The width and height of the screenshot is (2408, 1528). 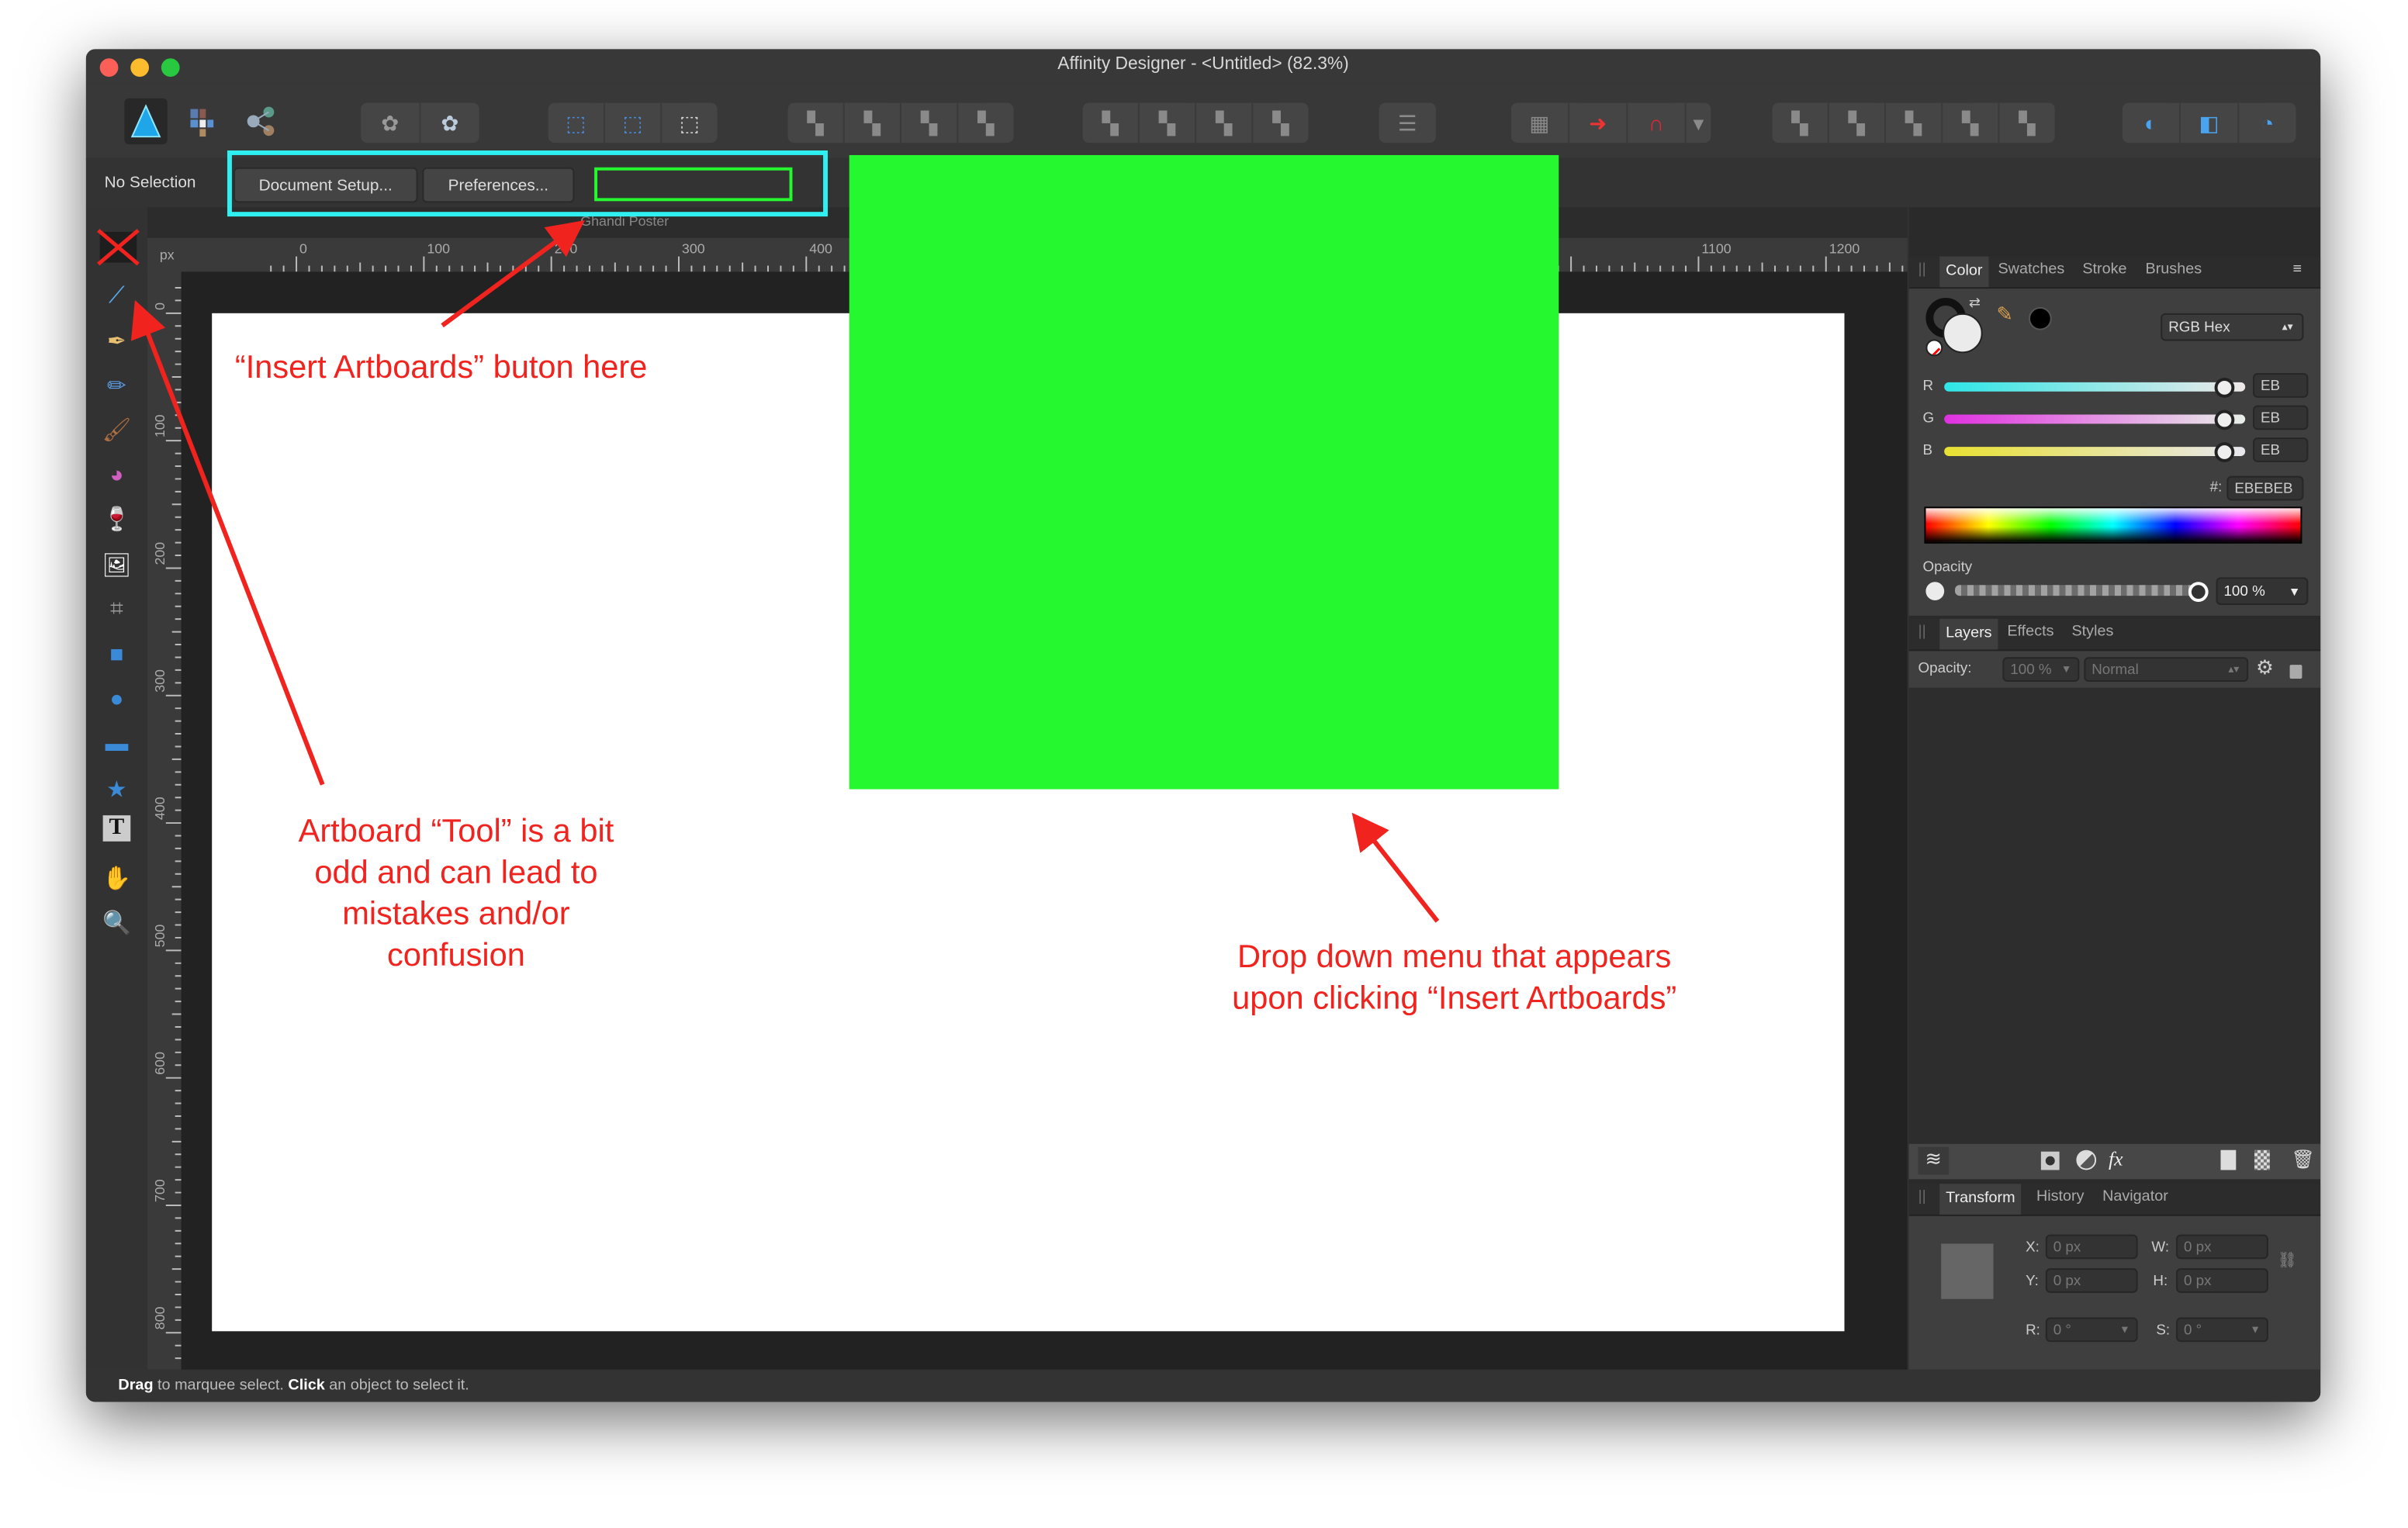 I want to click on annotation-insert-artboards: “Insert Artboards” buton here, so click(x=441, y=367).